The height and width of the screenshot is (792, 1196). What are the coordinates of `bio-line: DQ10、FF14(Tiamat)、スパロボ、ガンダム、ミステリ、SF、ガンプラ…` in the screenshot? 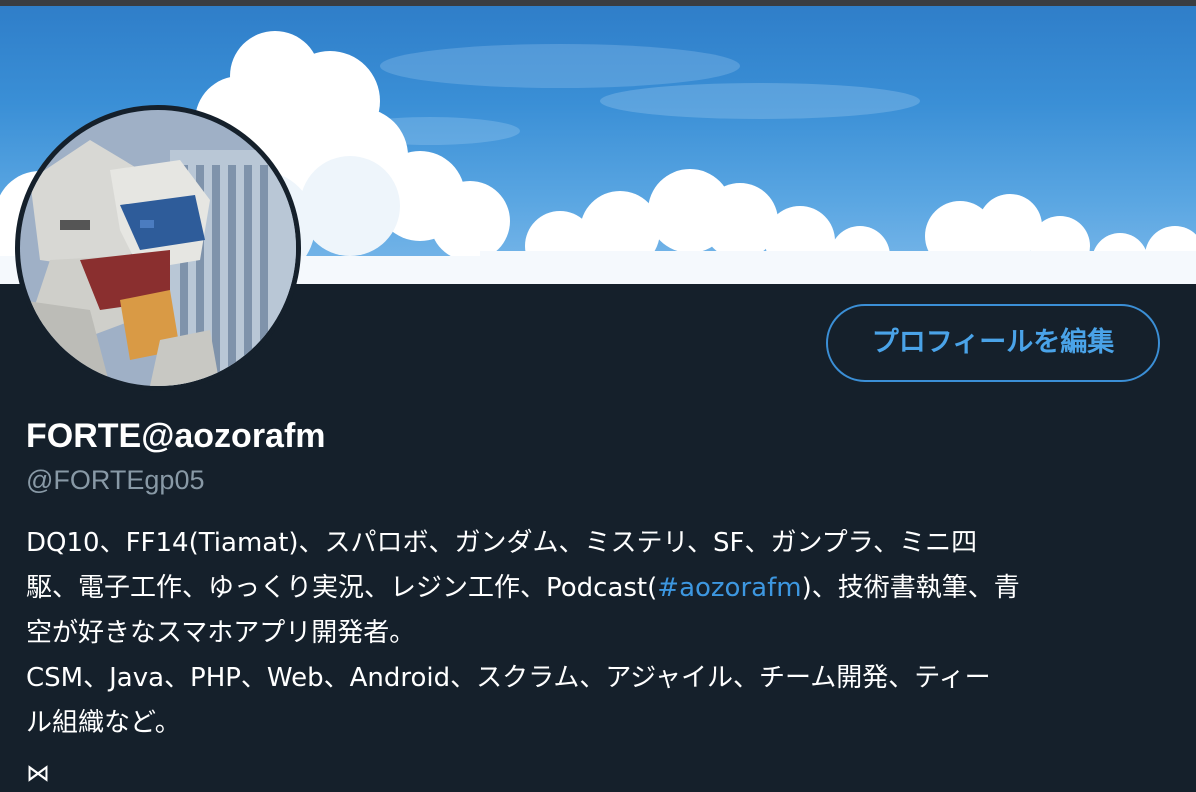 It's located at (502, 543).